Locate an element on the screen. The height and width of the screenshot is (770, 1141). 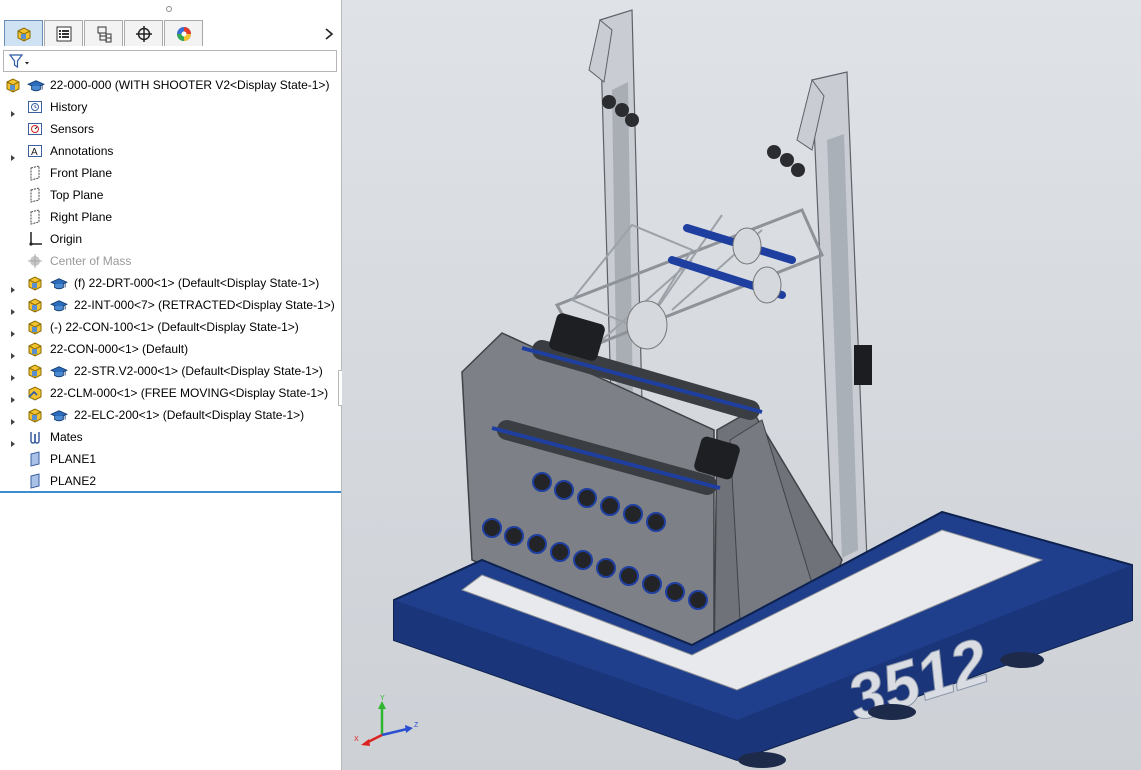
filter-icon is located at coordinates (20, 61).